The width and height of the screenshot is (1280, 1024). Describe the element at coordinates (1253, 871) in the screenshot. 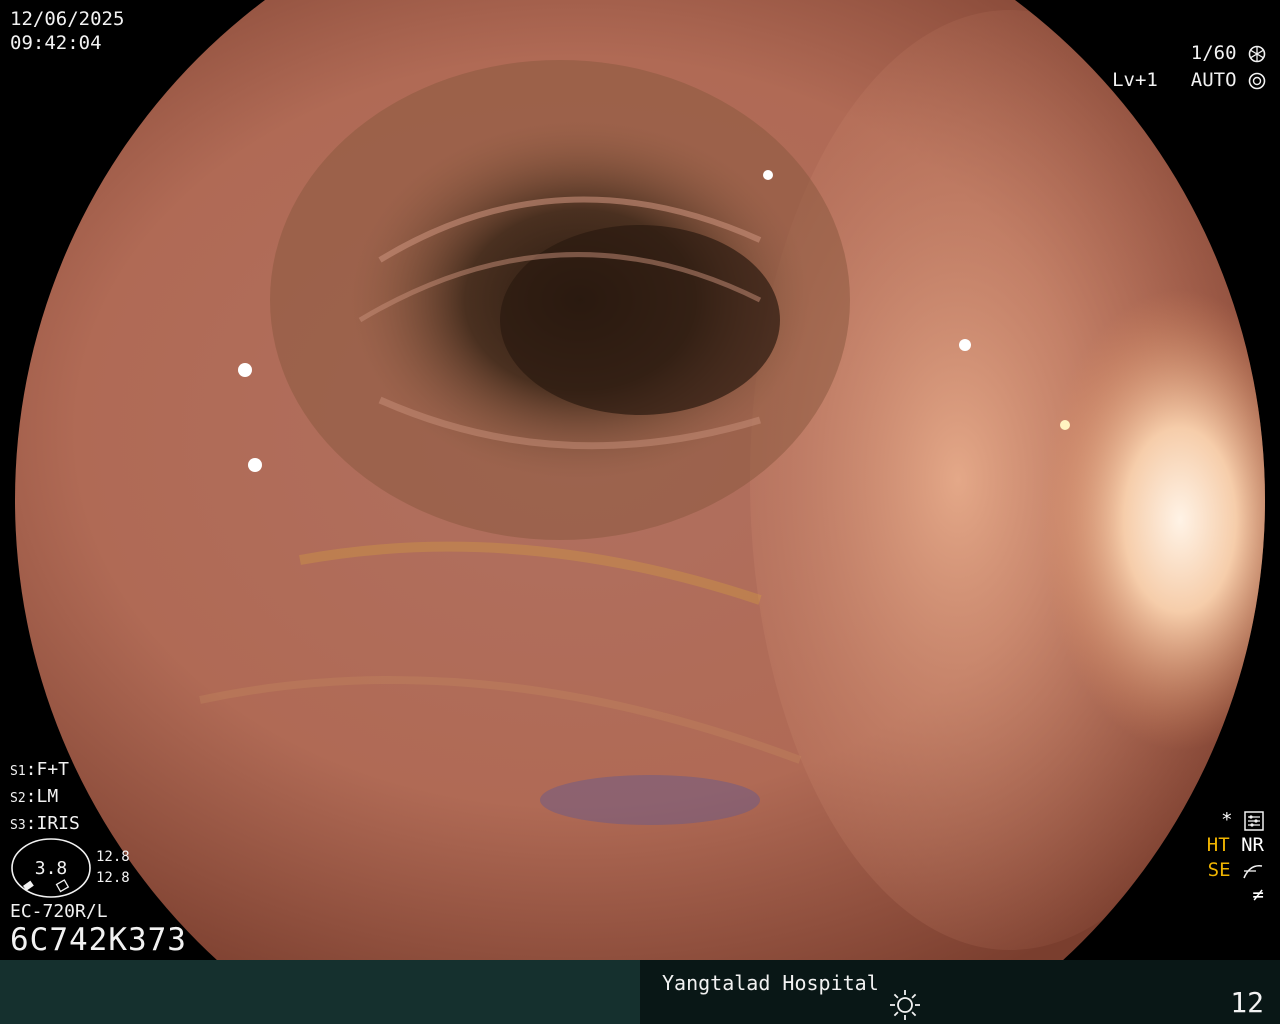

I see `curve-icon` at that location.